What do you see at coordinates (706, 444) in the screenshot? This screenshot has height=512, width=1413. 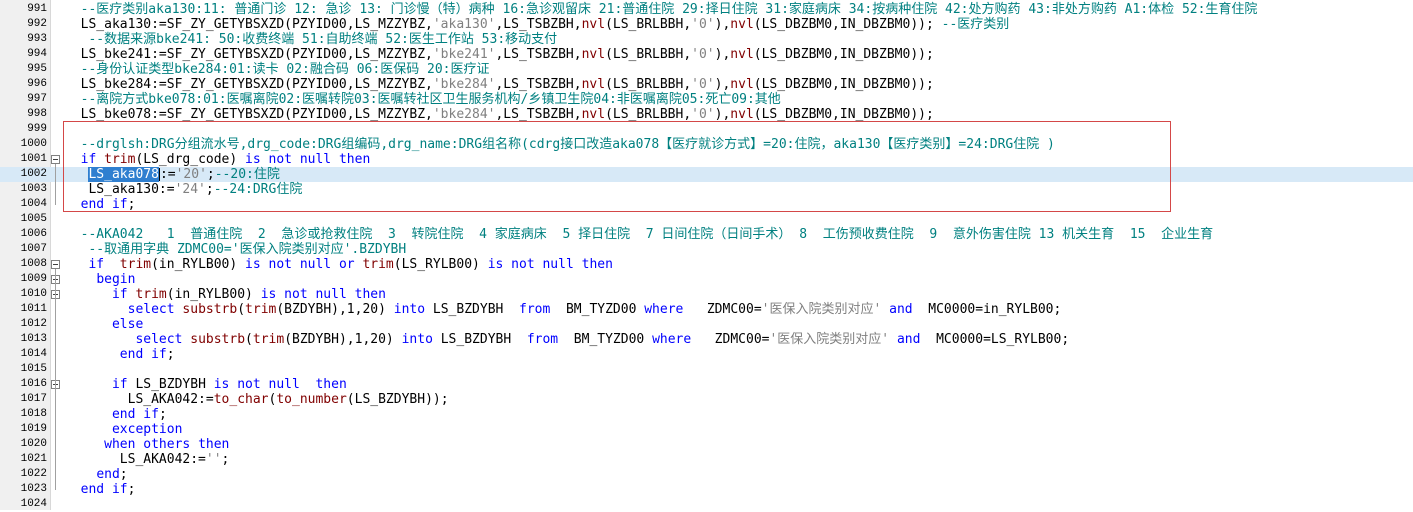 I see `code-line: 1020 when others then` at bounding box center [706, 444].